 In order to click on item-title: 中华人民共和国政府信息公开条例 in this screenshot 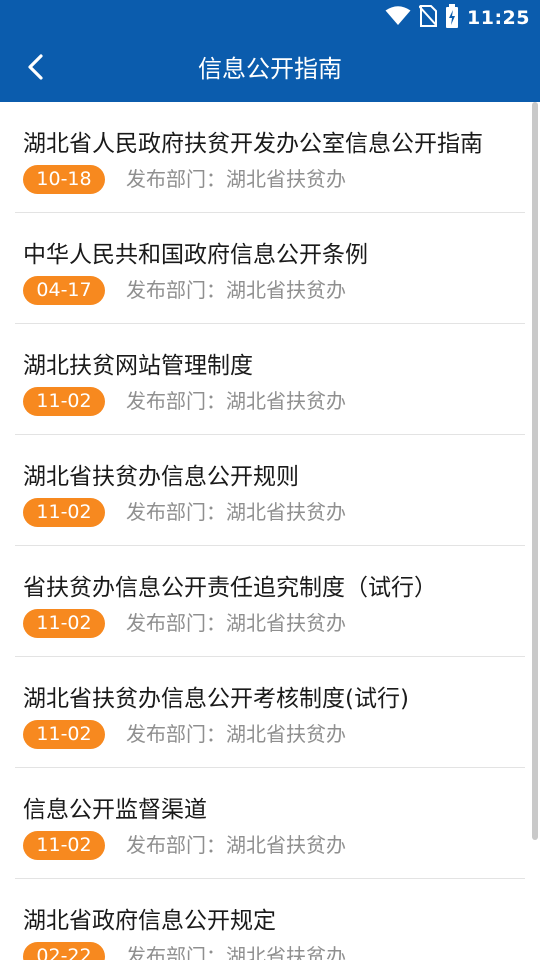, I will do `click(195, 255)`.